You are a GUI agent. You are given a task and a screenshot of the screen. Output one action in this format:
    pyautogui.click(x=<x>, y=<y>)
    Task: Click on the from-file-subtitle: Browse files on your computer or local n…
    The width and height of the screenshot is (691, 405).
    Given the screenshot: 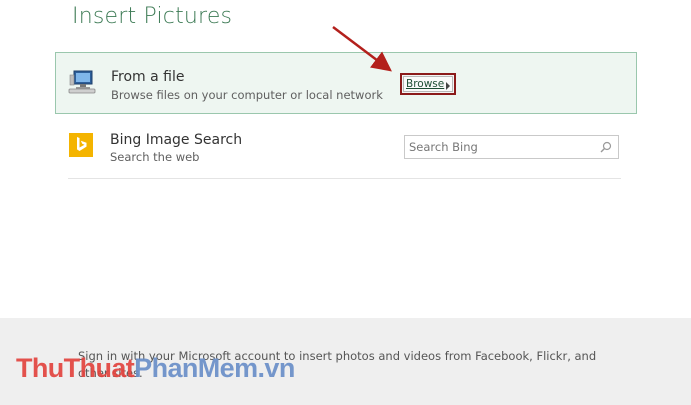 What is the action you would take?
    pyautogui.click(x=247, y=95)
    